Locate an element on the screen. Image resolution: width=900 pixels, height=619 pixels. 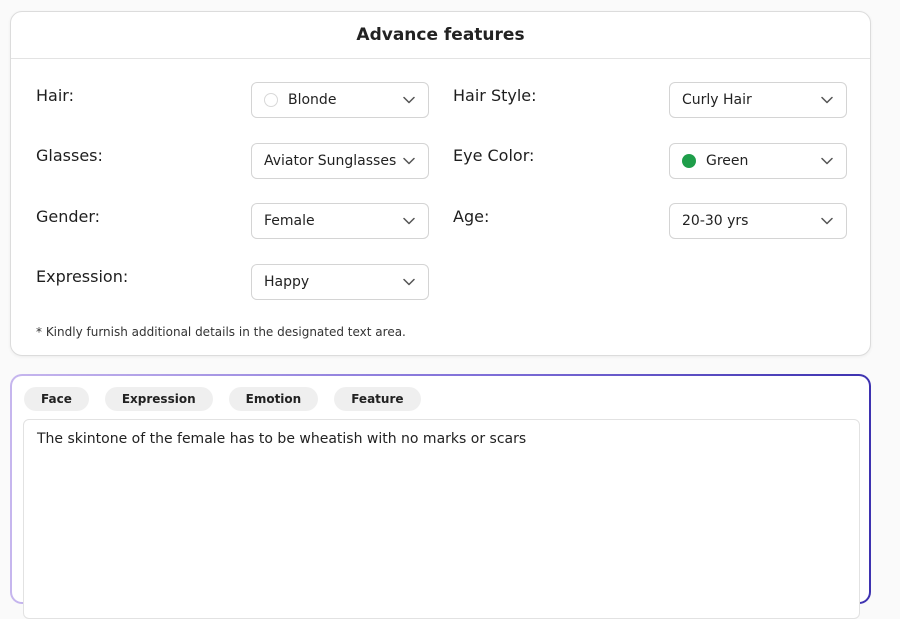
hair-style-select-value: Curly Hair is located at coordinates (717, 100).